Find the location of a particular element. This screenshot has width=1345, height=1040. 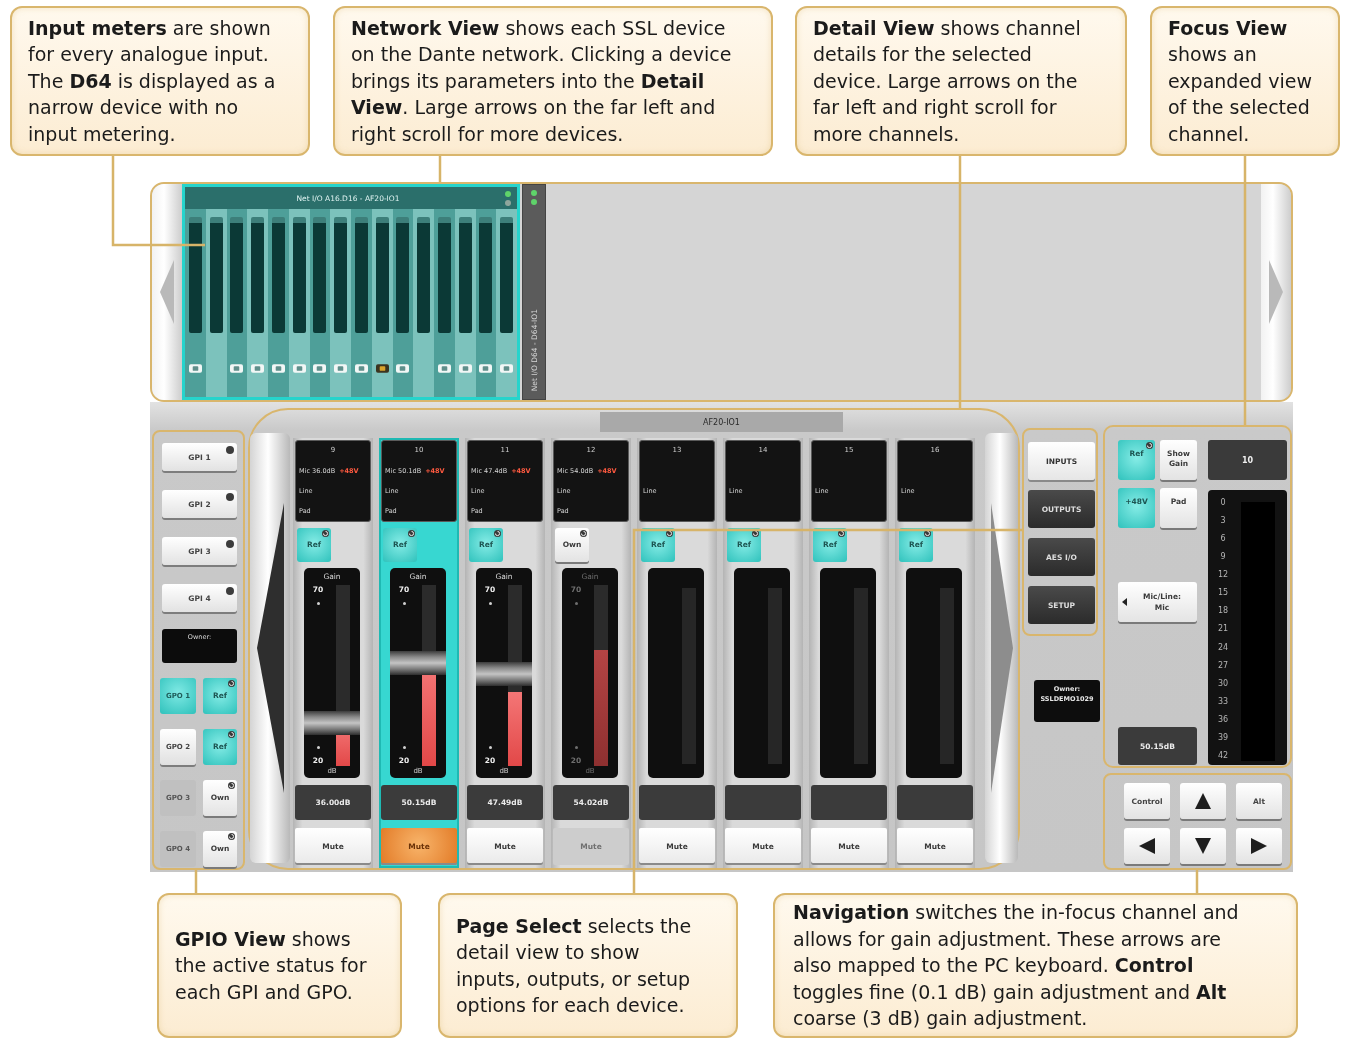

left-button is located at coordinates (1147, 846).